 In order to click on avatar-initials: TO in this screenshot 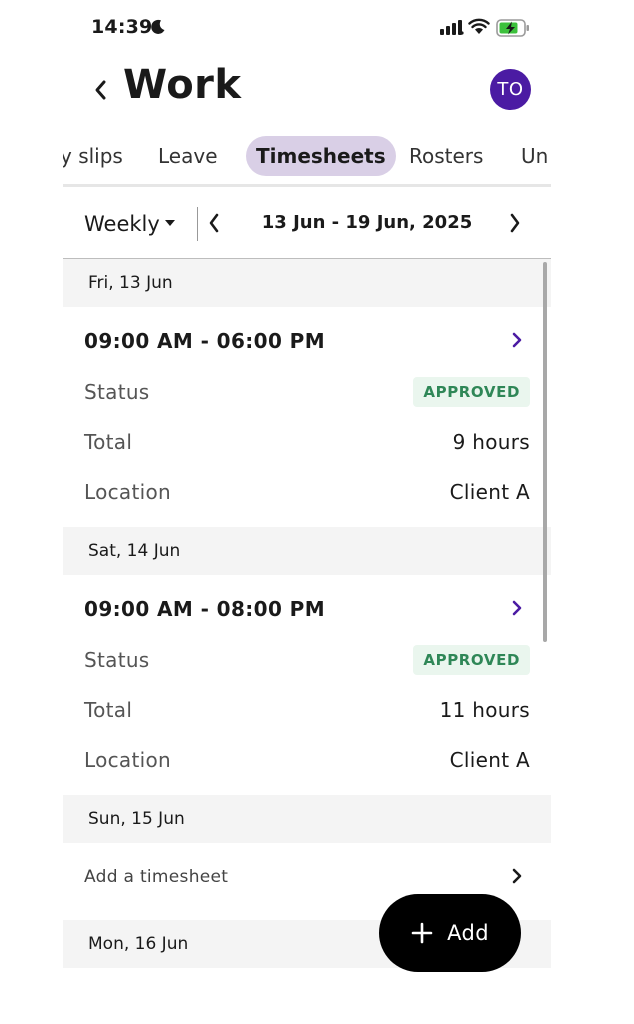, I will do `click(510, 89)`.